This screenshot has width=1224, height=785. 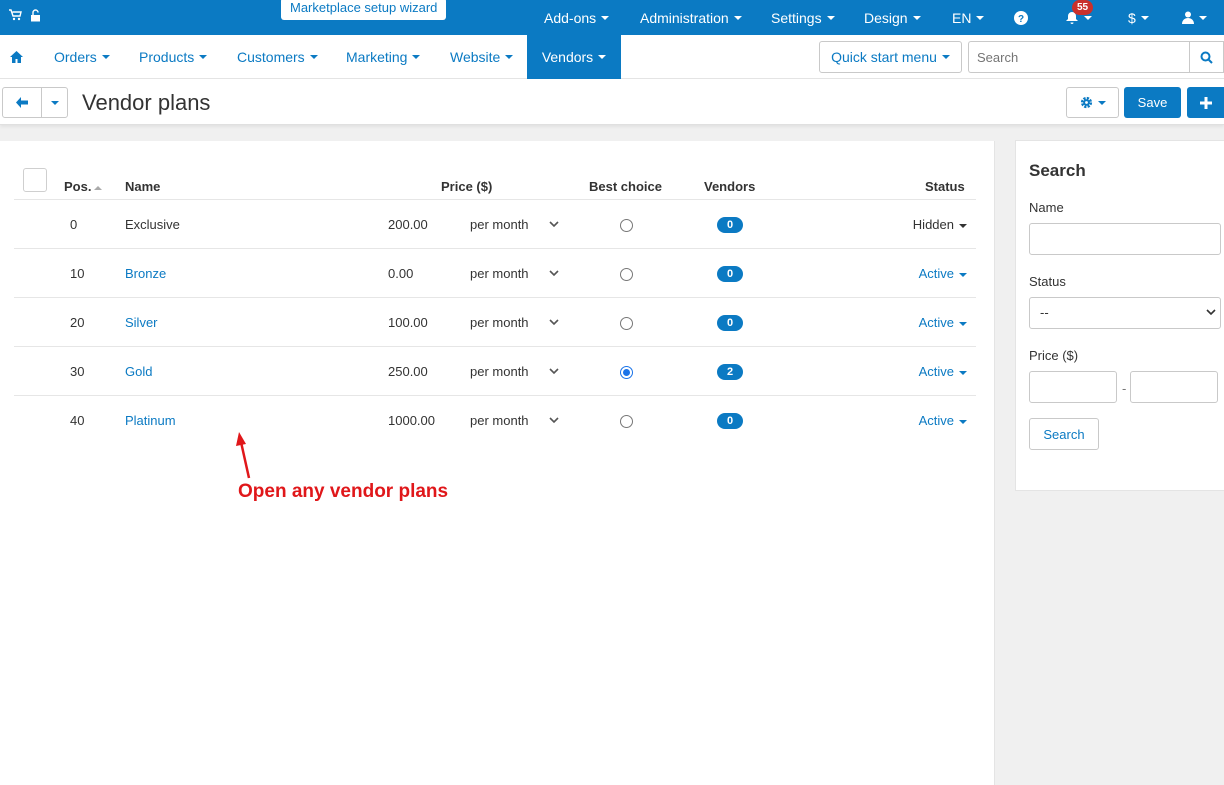 What do you see at coordinates (730, 372) in the screenshot?
I see `vendors-count-badge: 2` at bounding box center [730, 372].